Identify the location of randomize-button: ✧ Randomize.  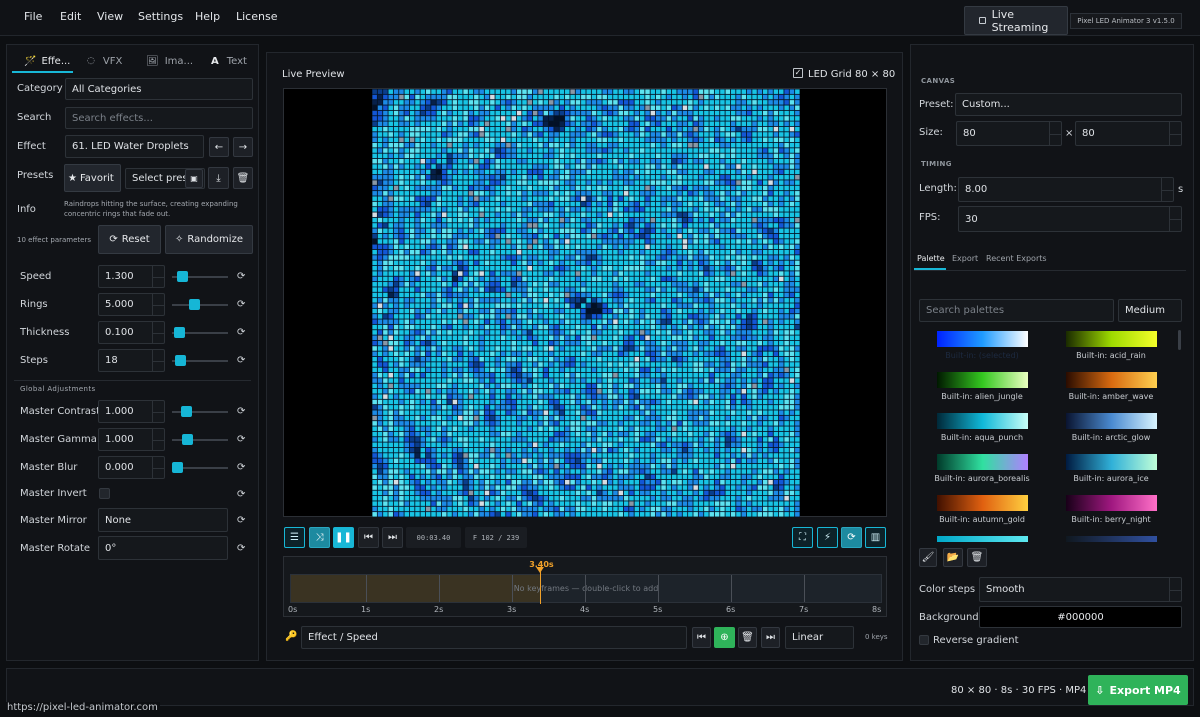
(209, 239).